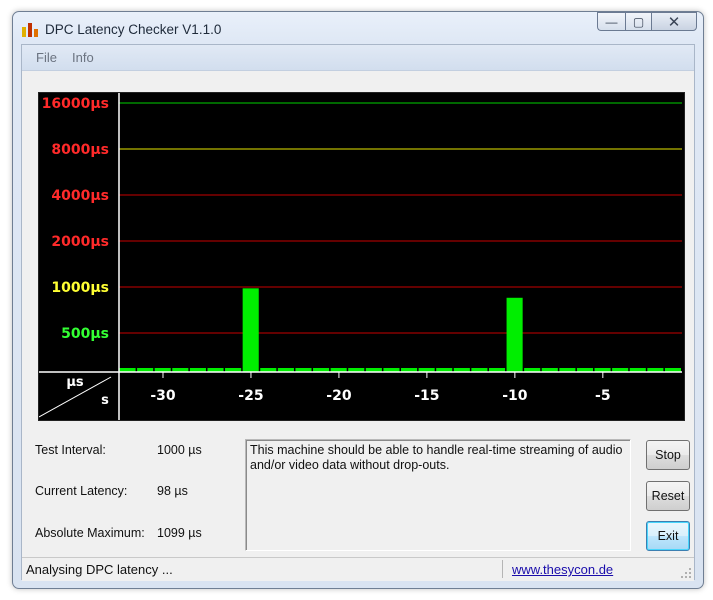 The image size is (713, 600). What do you see at coordinates (603, 396) in the screenshot?
I see `x-tick-label: -5` at bounding box center [603, 396].